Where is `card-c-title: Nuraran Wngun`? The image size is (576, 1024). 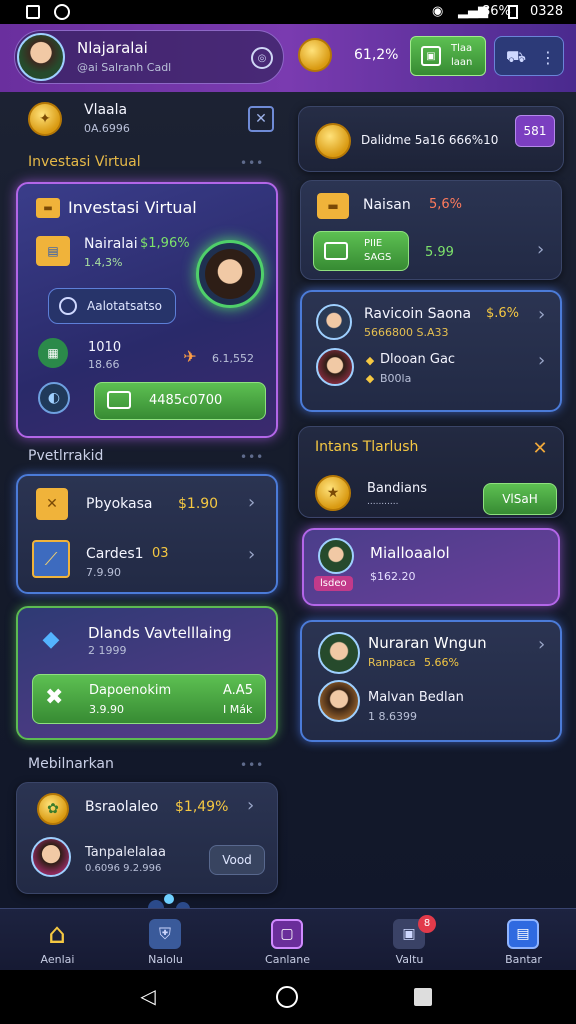
card-c-title: Nuraran Wngun is located at coordinates (427, 643).